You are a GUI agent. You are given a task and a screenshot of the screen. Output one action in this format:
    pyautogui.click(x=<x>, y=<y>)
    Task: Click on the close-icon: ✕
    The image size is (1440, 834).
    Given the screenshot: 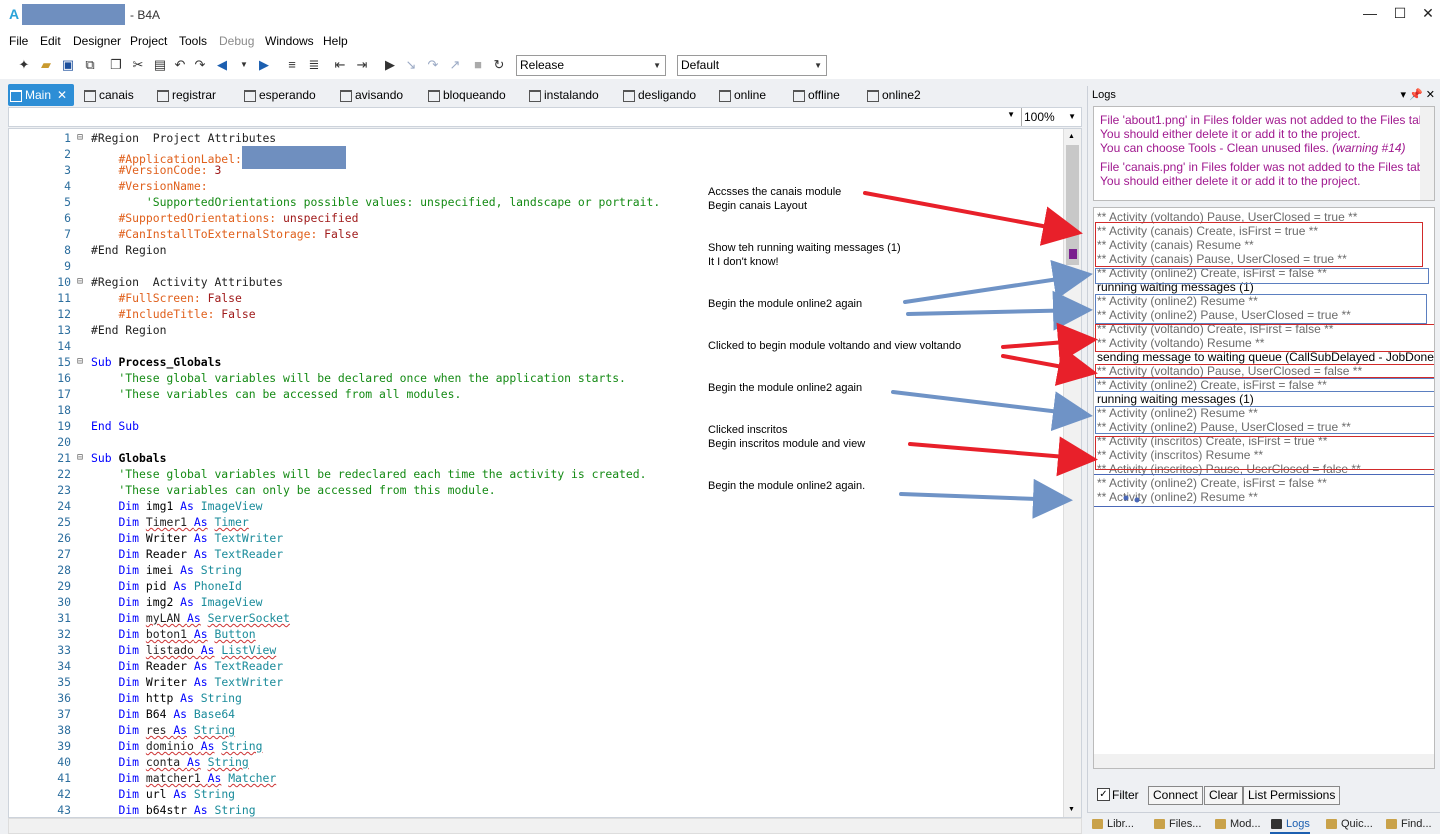 What is the action you would take?
    pyautogui.click(x=1428, y=14)
    